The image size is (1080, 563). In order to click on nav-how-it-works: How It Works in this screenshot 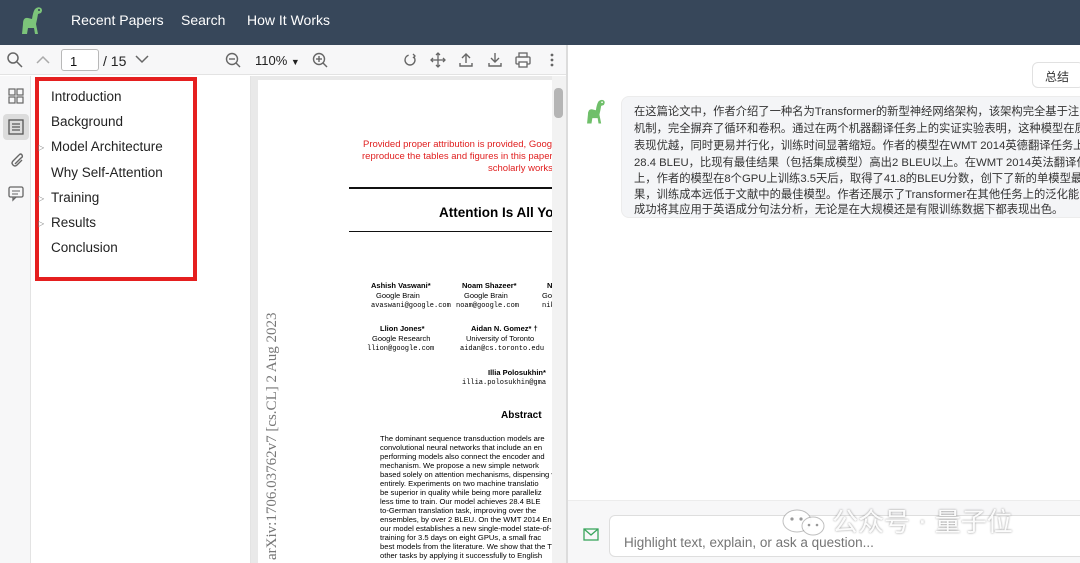, I will do `click(288, 20)`.